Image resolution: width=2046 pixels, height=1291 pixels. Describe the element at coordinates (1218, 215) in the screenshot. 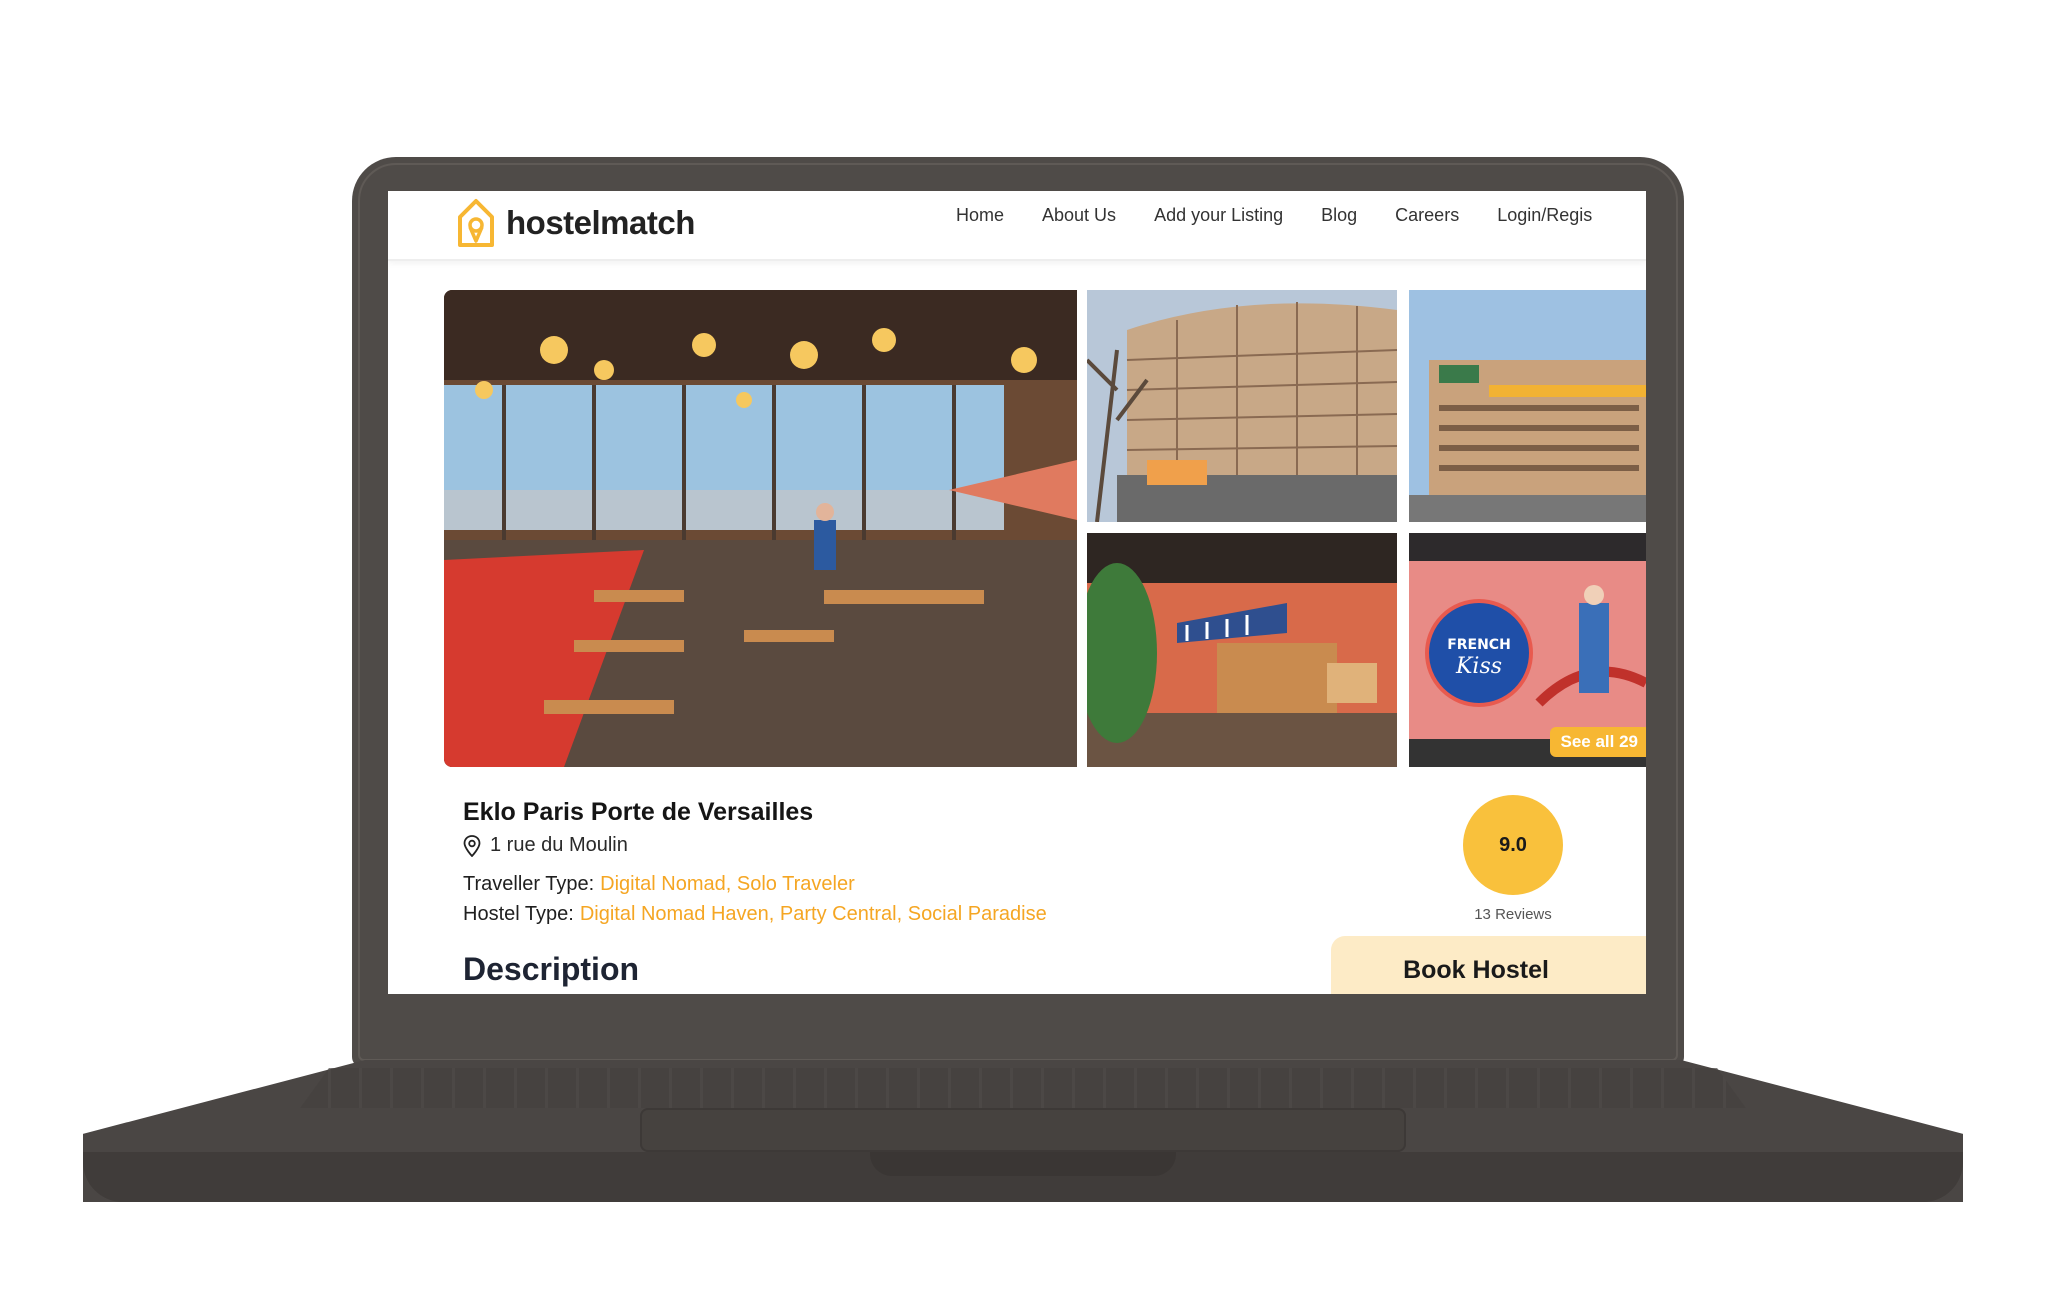

I see `nav-add-listing: Add your Listing` at that location.